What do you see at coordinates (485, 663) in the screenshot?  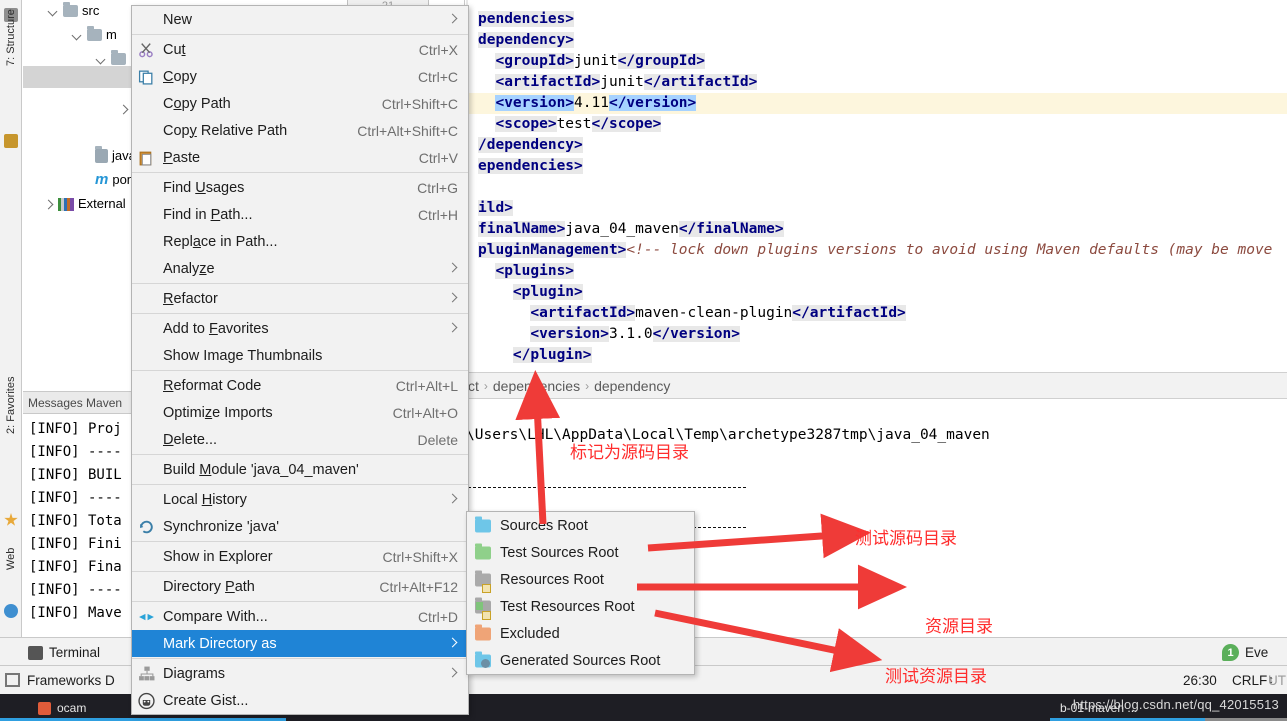 I see `generated-gear-icon` at bounding box center [485, 663].